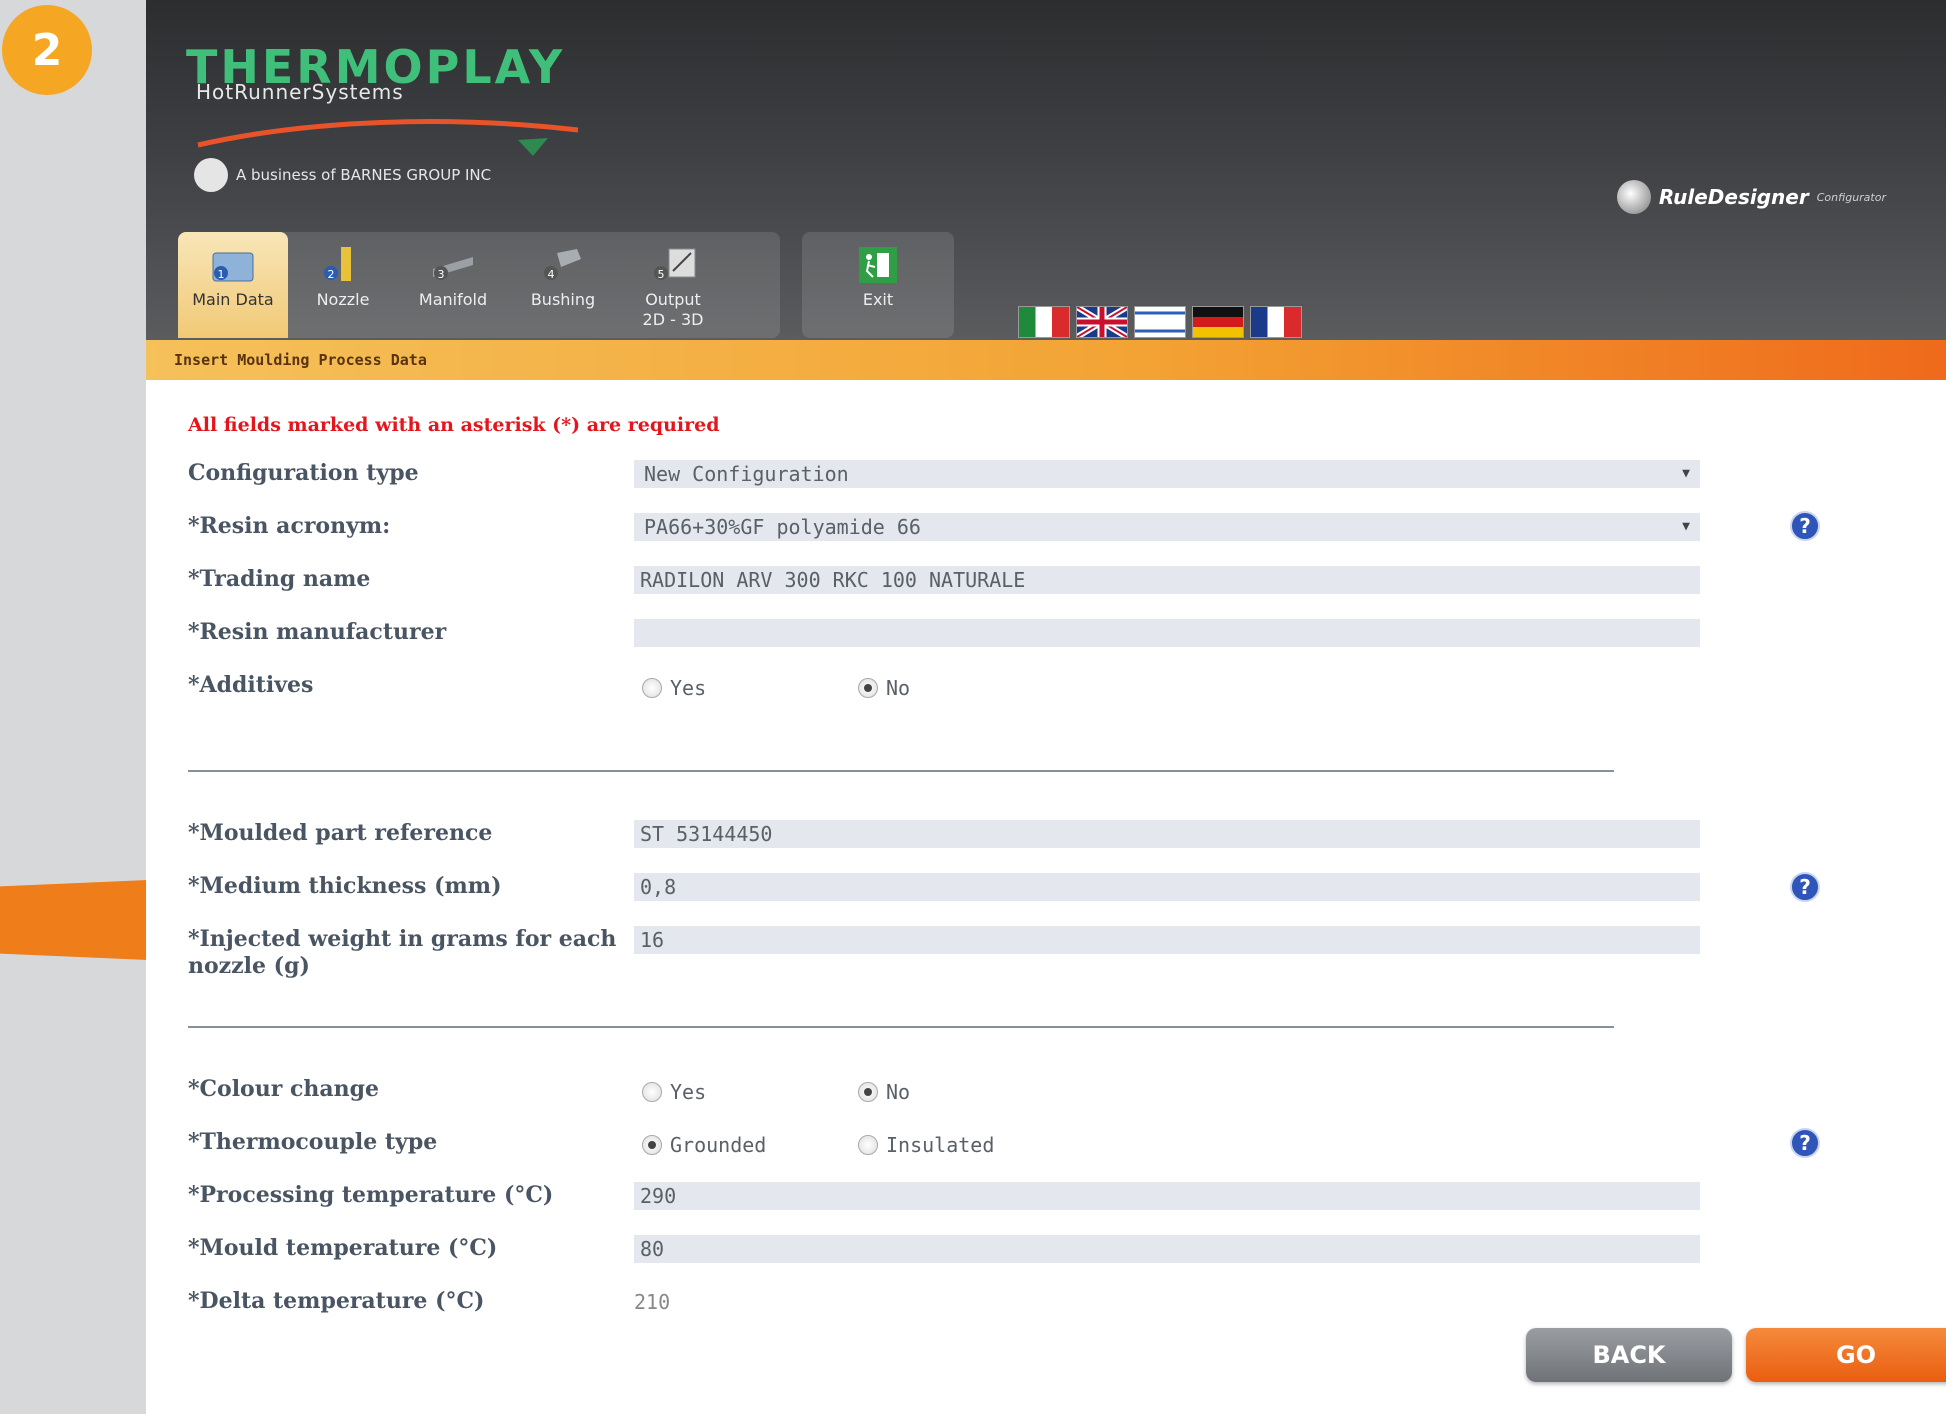 The image size is (1946, 1414). I want to click on mould-temperature-label: *Mould temperature (°C), so click(343, 1248).